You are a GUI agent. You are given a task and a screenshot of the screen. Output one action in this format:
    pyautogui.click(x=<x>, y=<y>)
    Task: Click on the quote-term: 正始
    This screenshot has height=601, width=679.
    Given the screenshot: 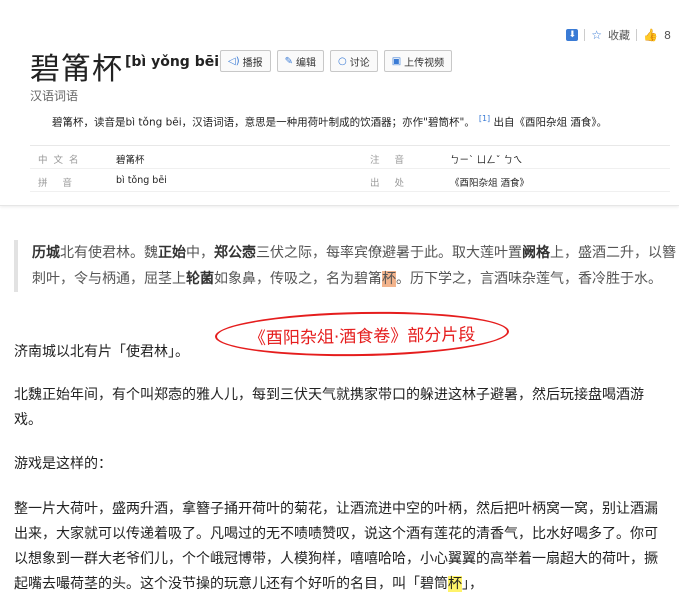 What is the action you would take?
    pyautogui.click(x=172, y=253)
    